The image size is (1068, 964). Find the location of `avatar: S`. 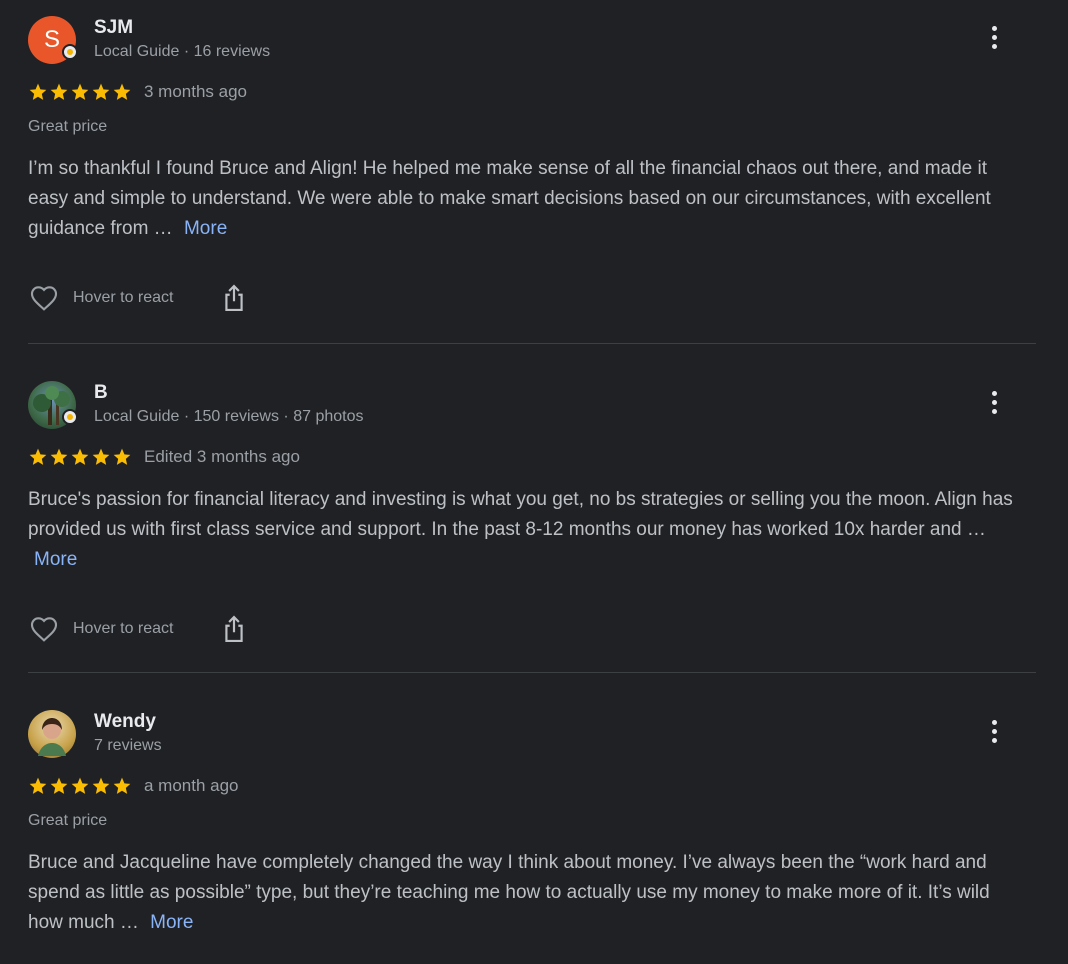

avatar: S is located at coordinates (53, 40).